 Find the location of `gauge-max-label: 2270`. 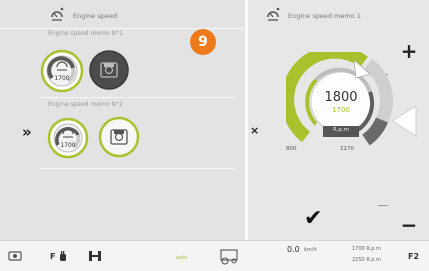

gauge-max-label: 2270 is located at coordinates (347, 149).